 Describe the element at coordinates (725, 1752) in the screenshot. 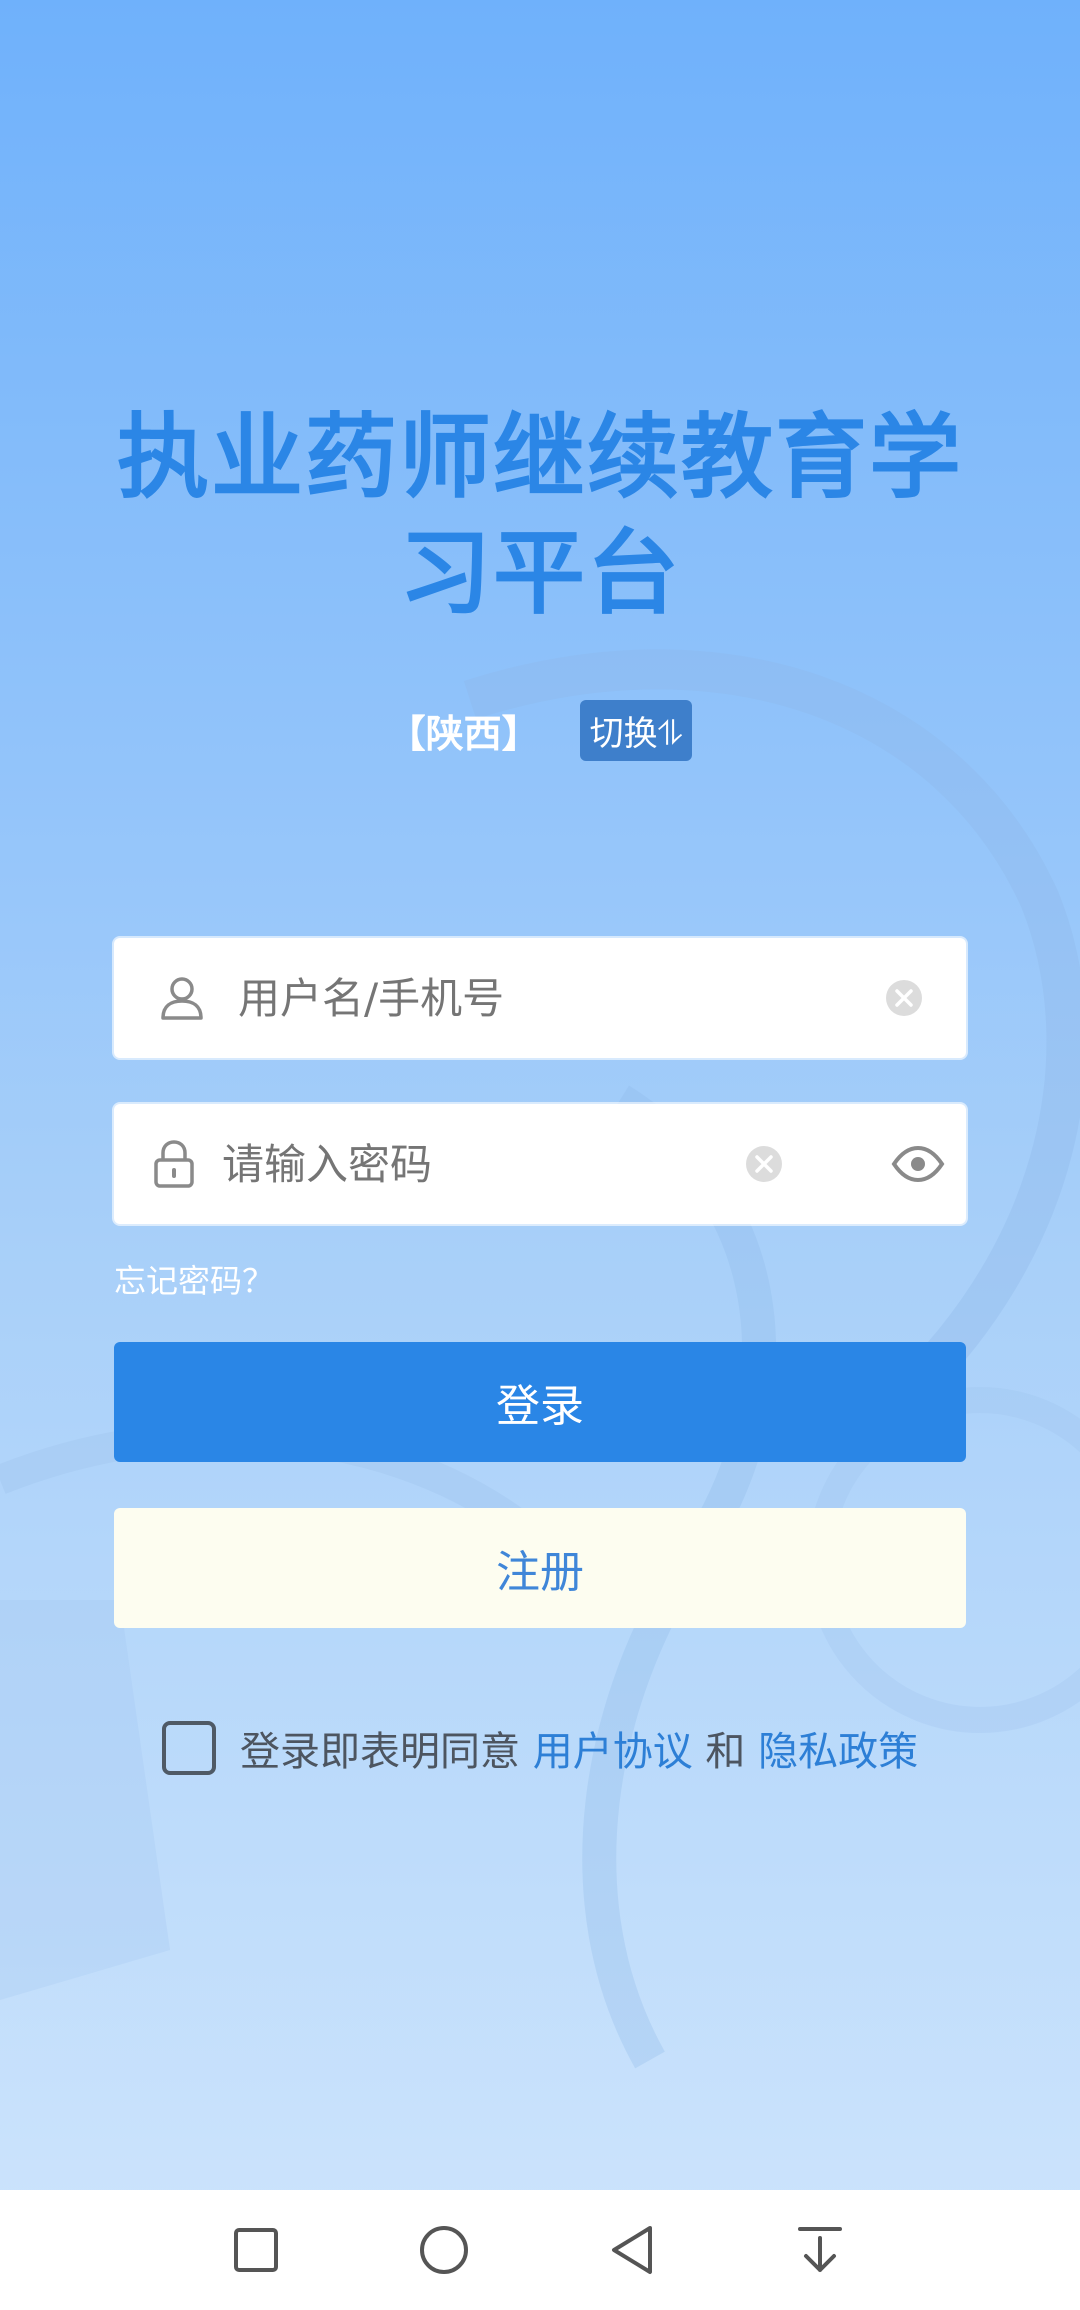

I see `agreement-conjunction: 和` at that location.